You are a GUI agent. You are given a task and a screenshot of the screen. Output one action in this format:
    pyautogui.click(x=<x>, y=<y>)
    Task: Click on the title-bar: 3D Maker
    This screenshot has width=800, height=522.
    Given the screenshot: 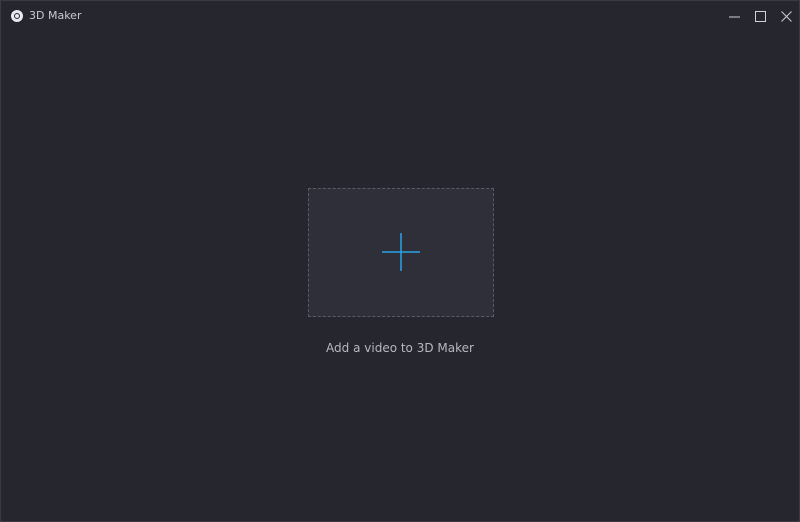 What is the action you would take?
    pyautogui.click(x=400, y=16)
    